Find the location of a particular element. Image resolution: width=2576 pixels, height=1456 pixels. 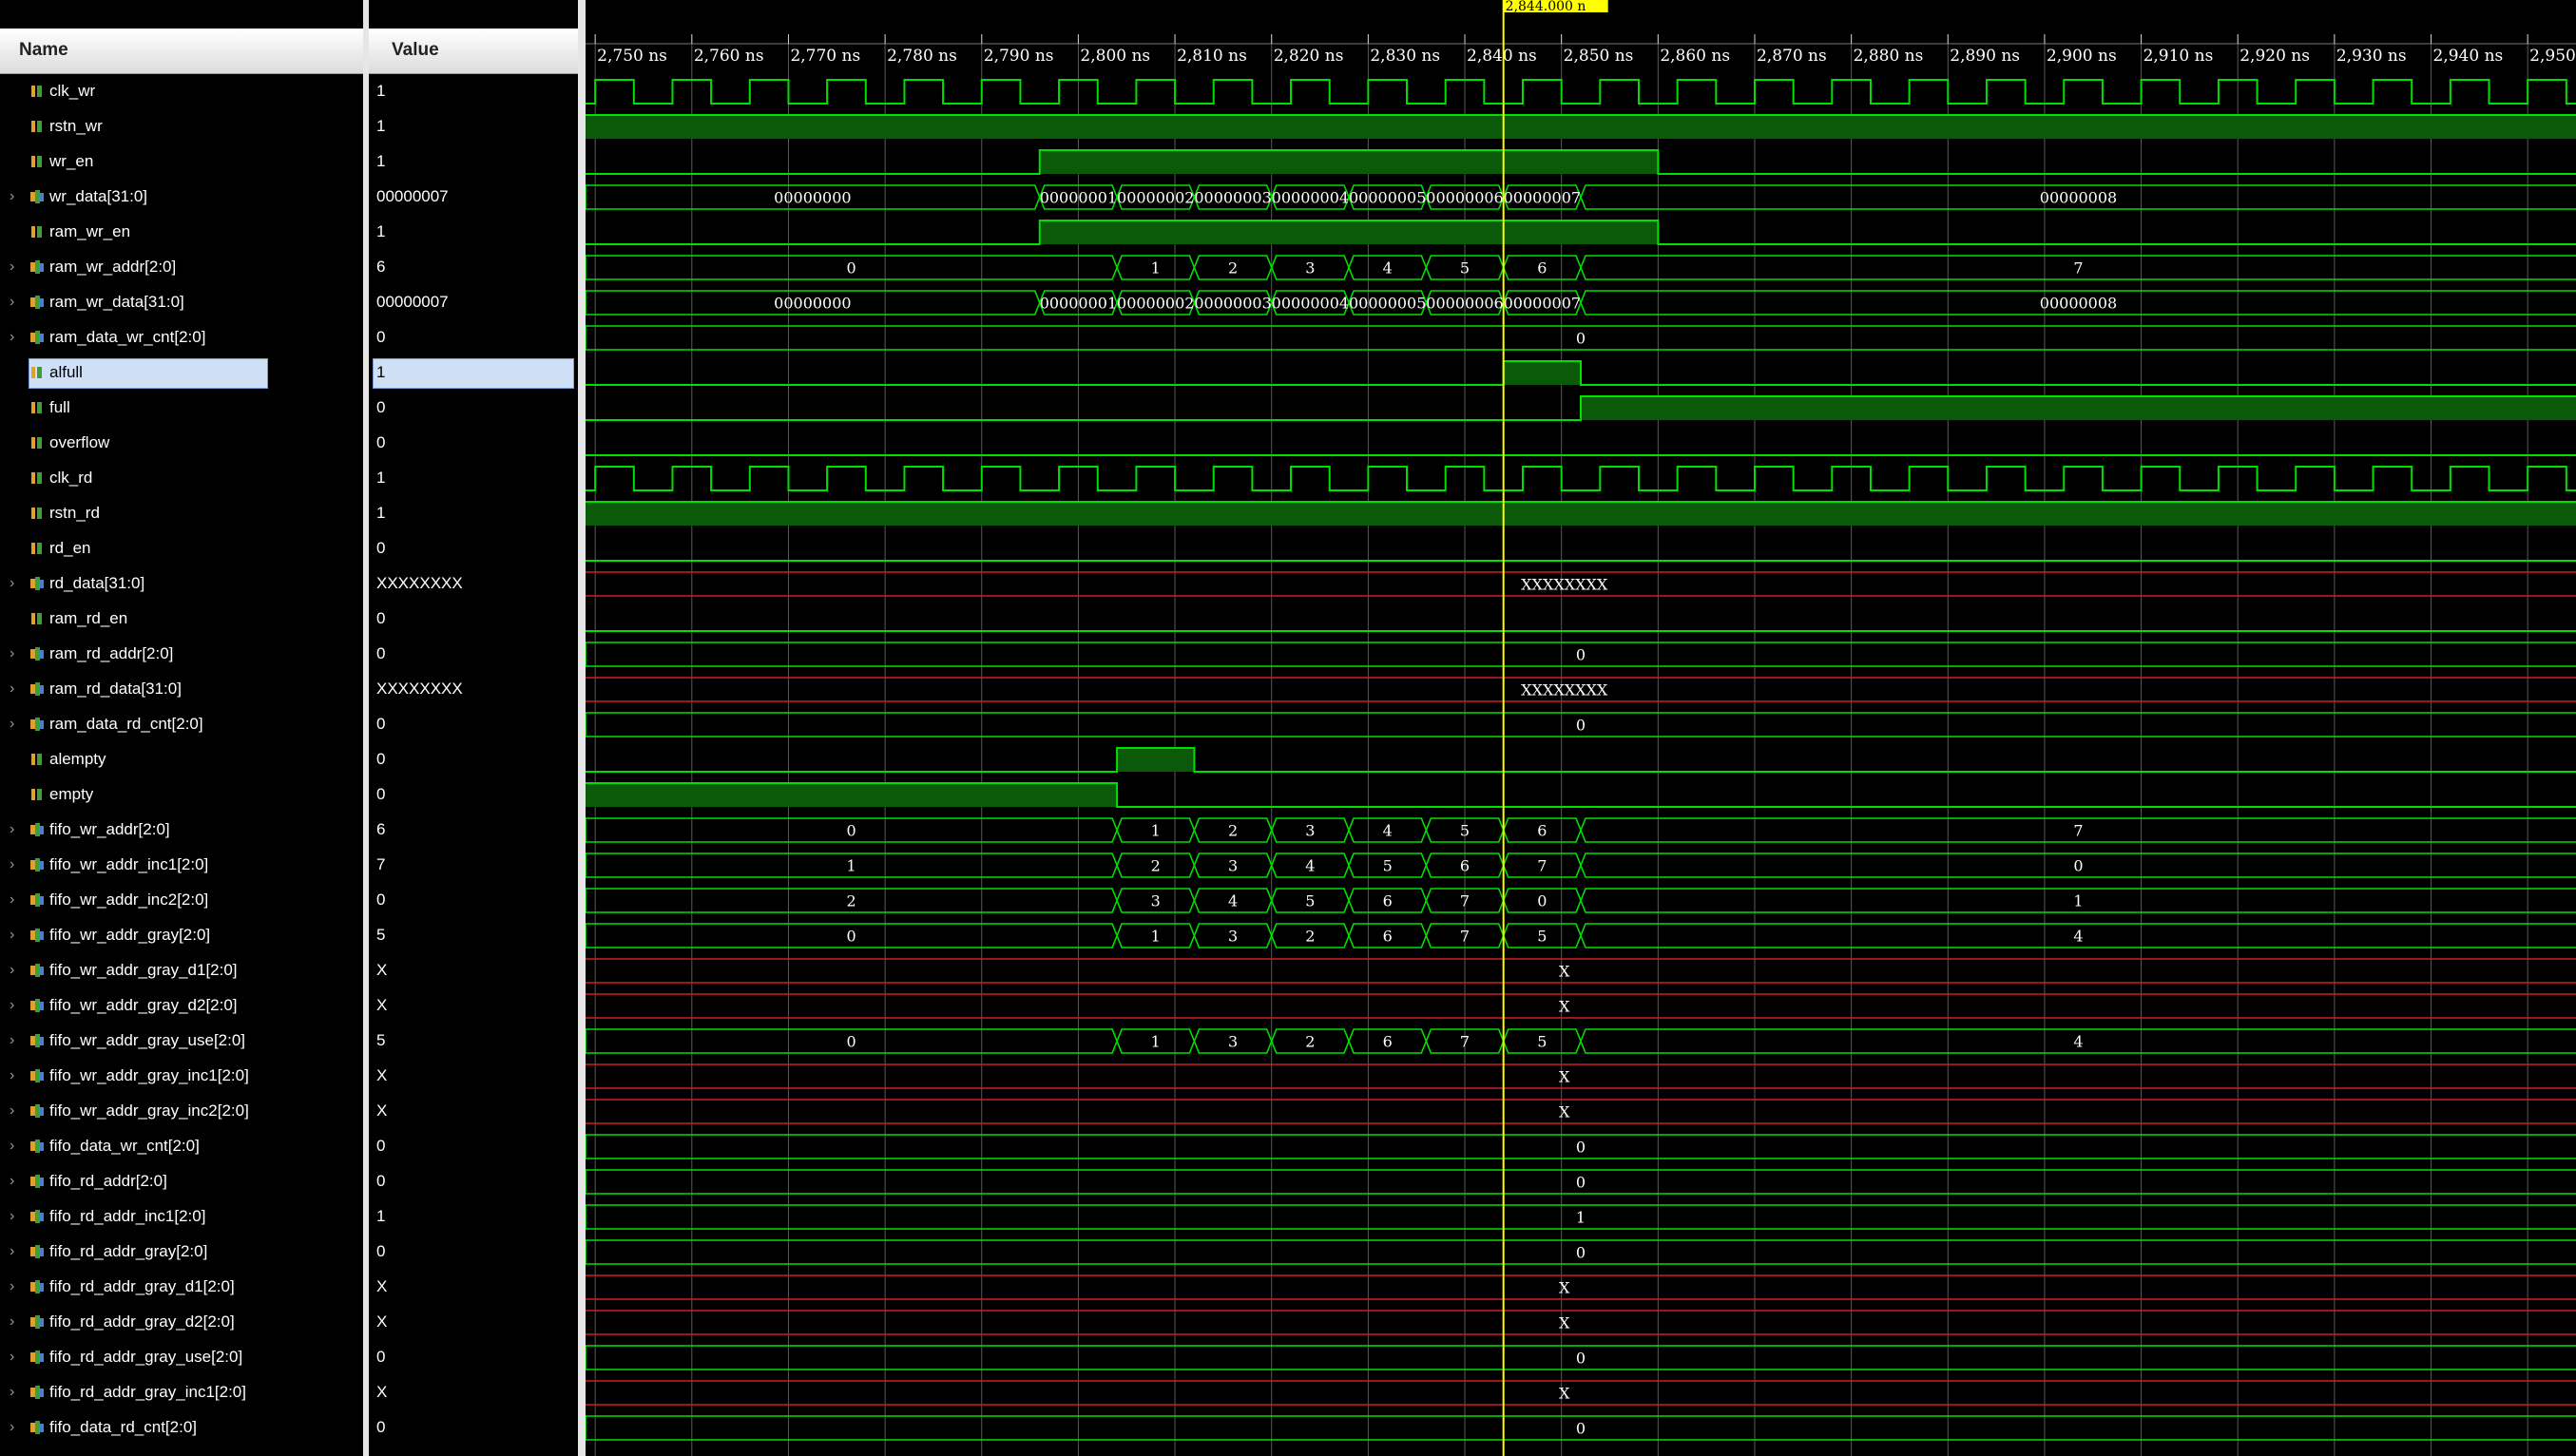

signal-value-row-fifo-wr-addr-gray-d2-2-0: X is located at coordinates (473, 1006).